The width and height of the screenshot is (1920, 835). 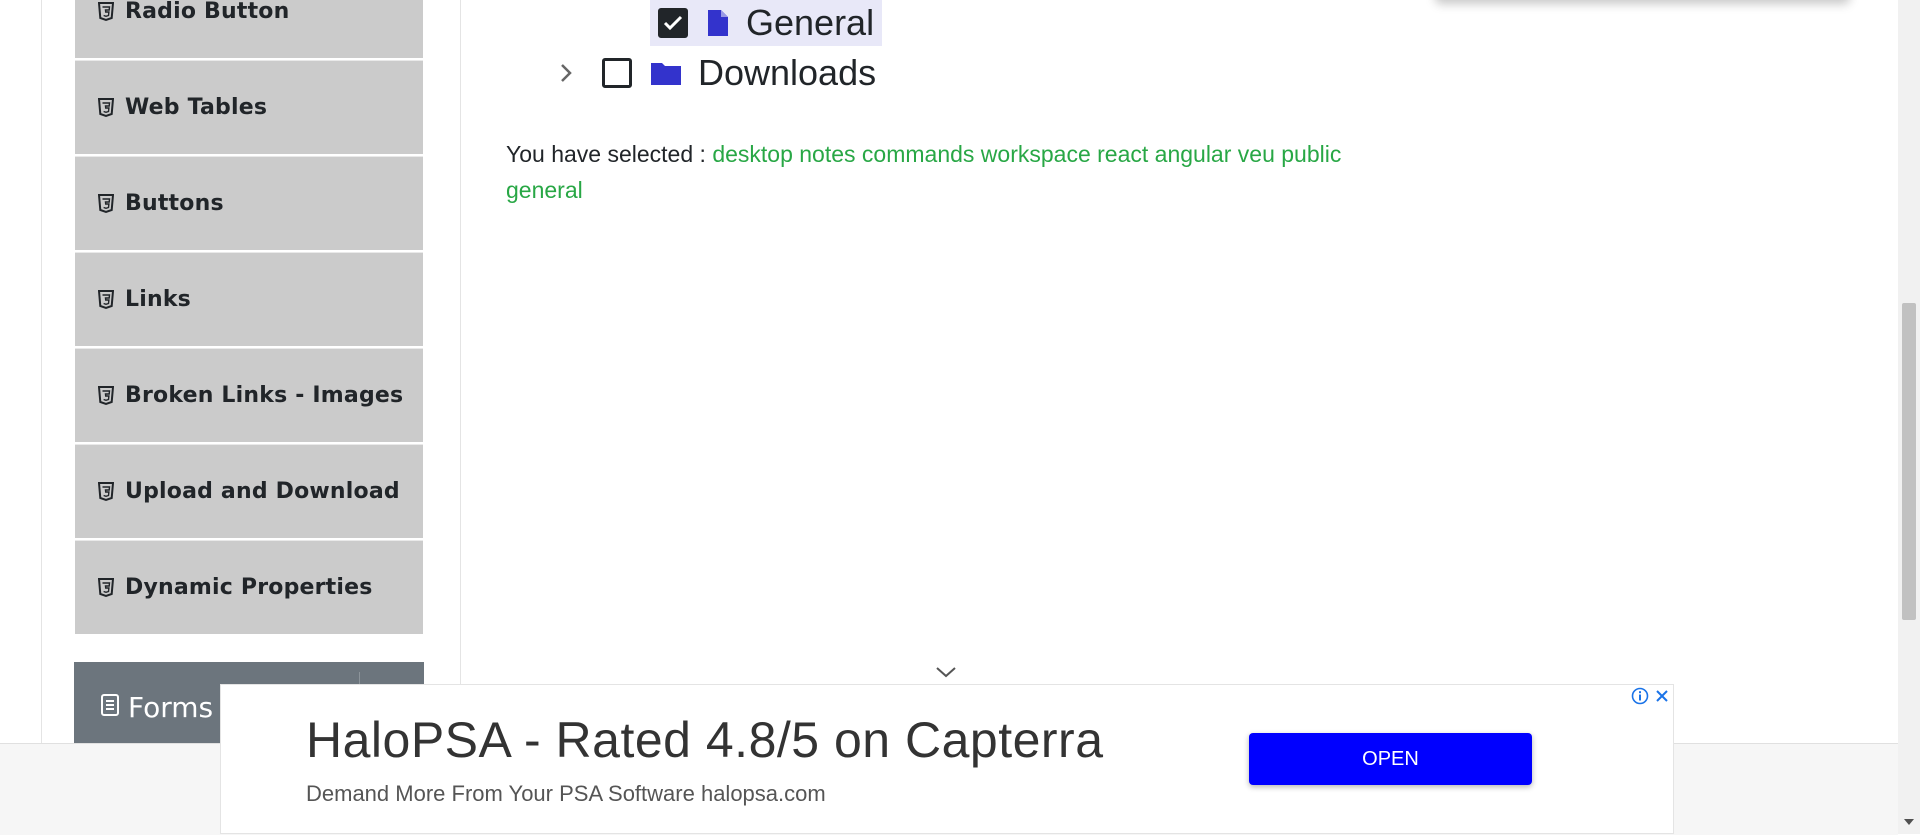 I want to click on selected-item: angular, so click(x=1193, y=154).